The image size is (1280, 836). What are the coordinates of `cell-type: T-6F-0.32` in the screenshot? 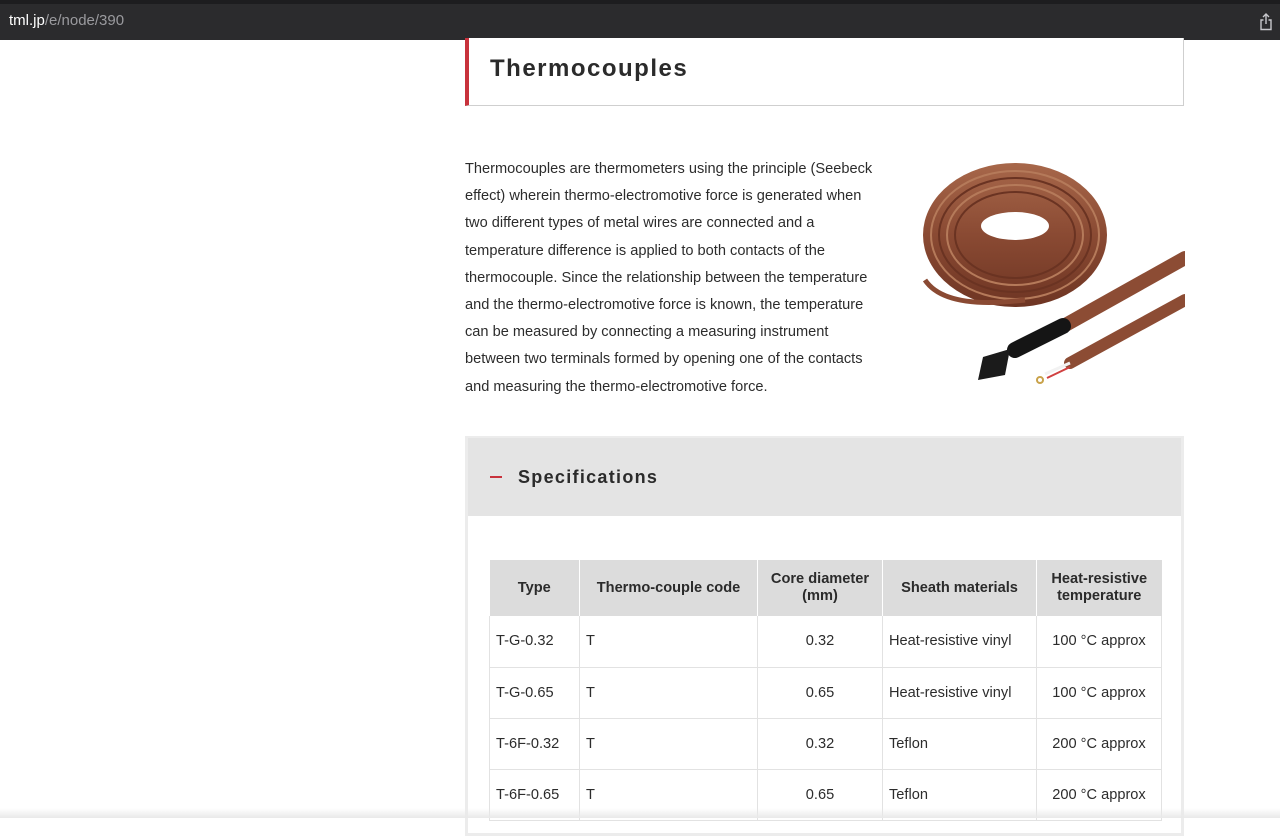 It's located at (534, 744).